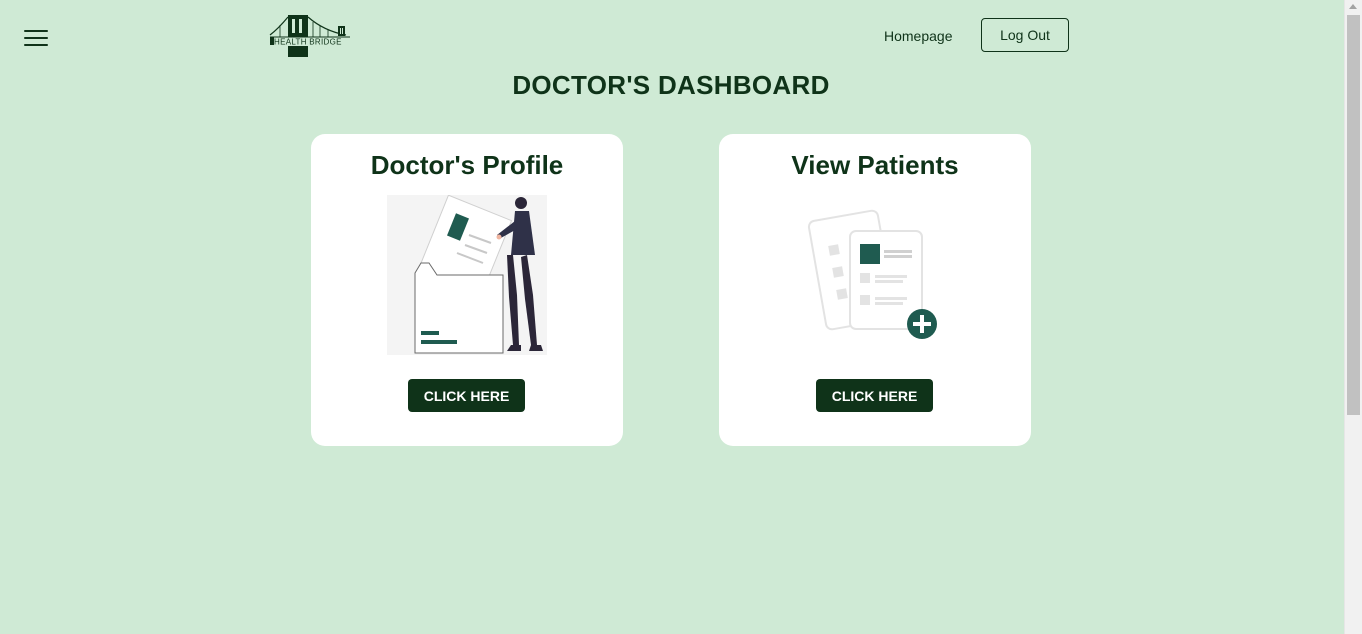 This screenshot has width=1362, height=634. I want to click on card-title: View Patients, so click(875, 165).